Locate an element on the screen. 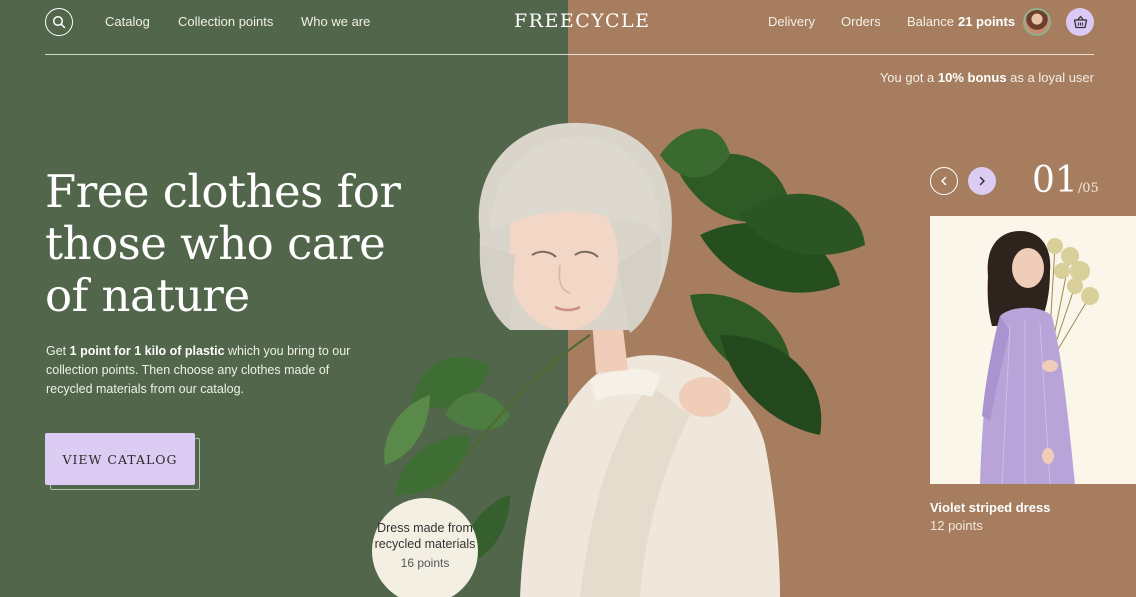 This screenshot has width=1136, height=597. balance-display: Balance 21 points is located at coordinates (961, 21).